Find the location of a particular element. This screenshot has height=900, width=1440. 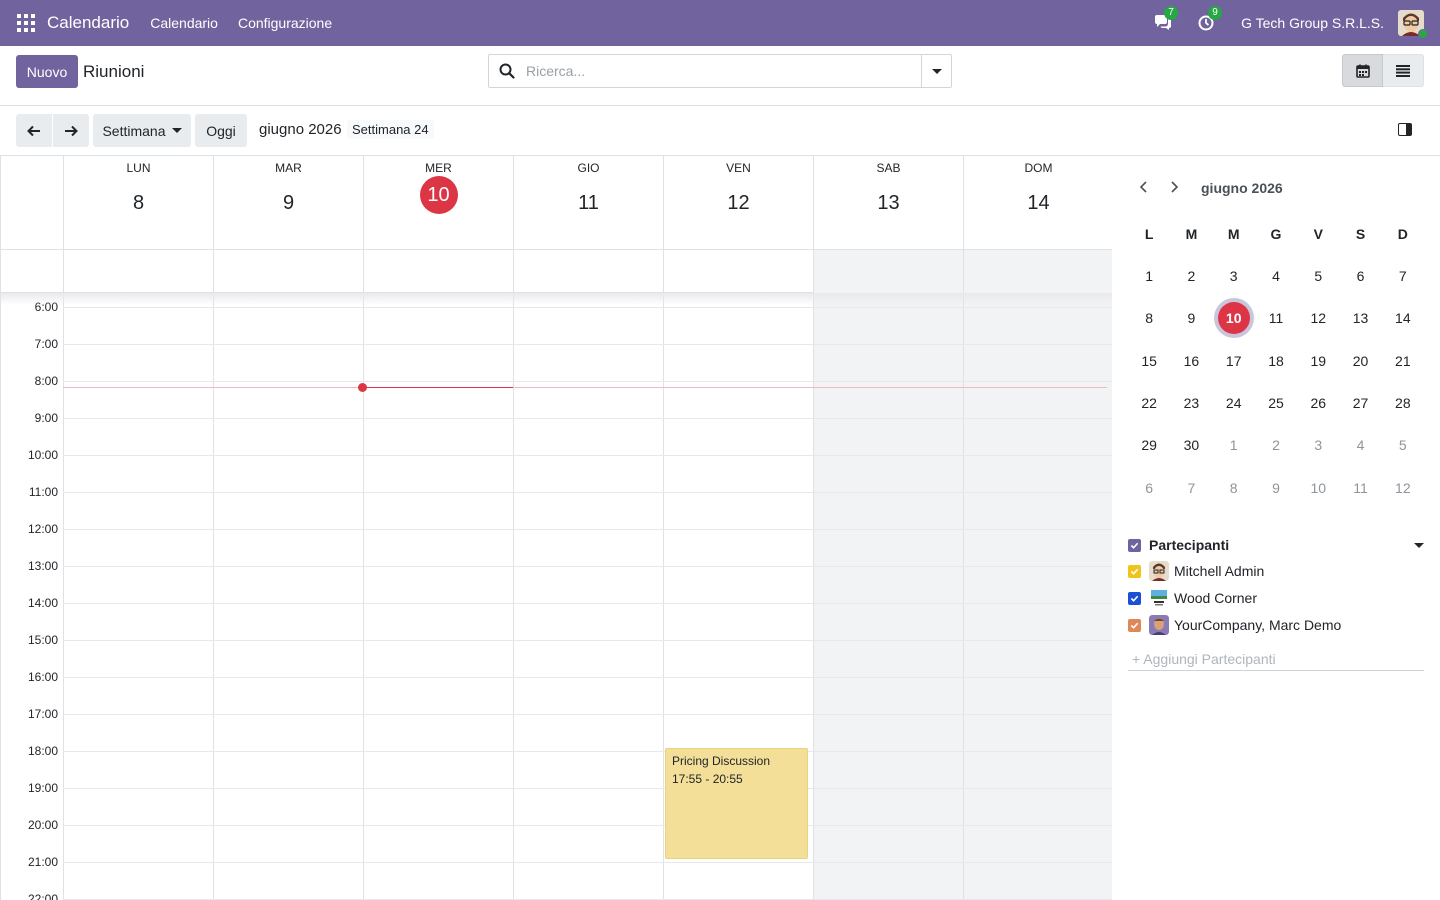

mini-calendar-day: 13 is located at coordinates (1360, 318).